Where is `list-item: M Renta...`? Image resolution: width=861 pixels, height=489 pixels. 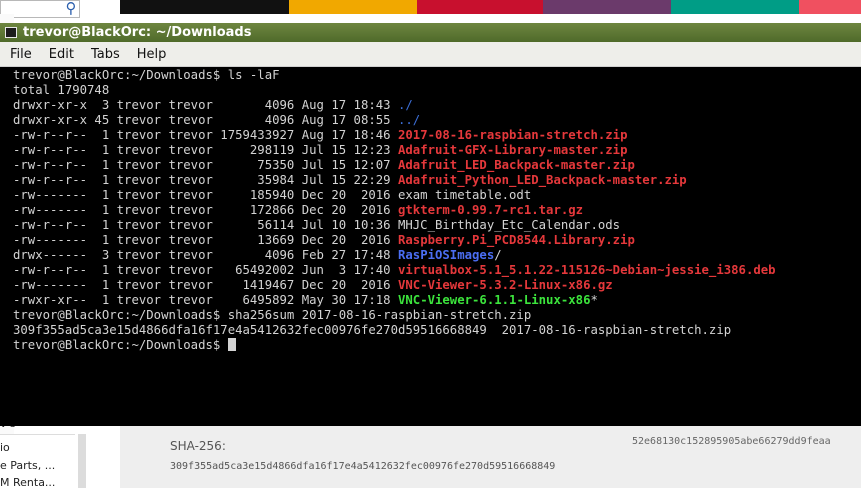
list-item: M Renta... is located at coordinates (27, 482).